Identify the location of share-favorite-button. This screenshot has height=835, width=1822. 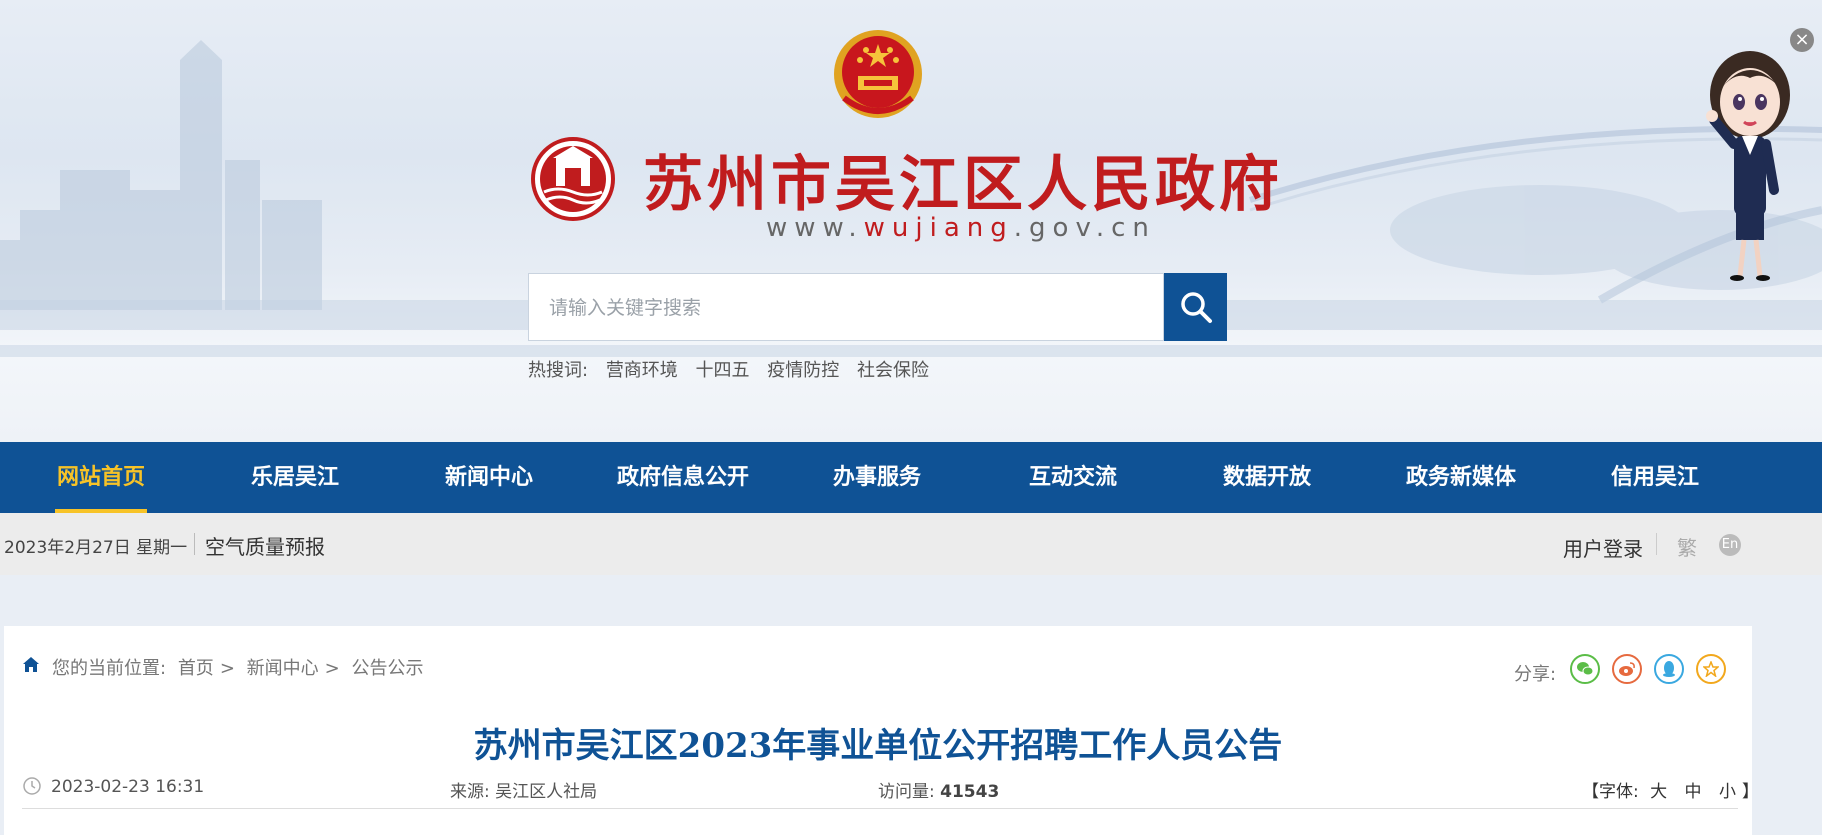
(1711, 669).